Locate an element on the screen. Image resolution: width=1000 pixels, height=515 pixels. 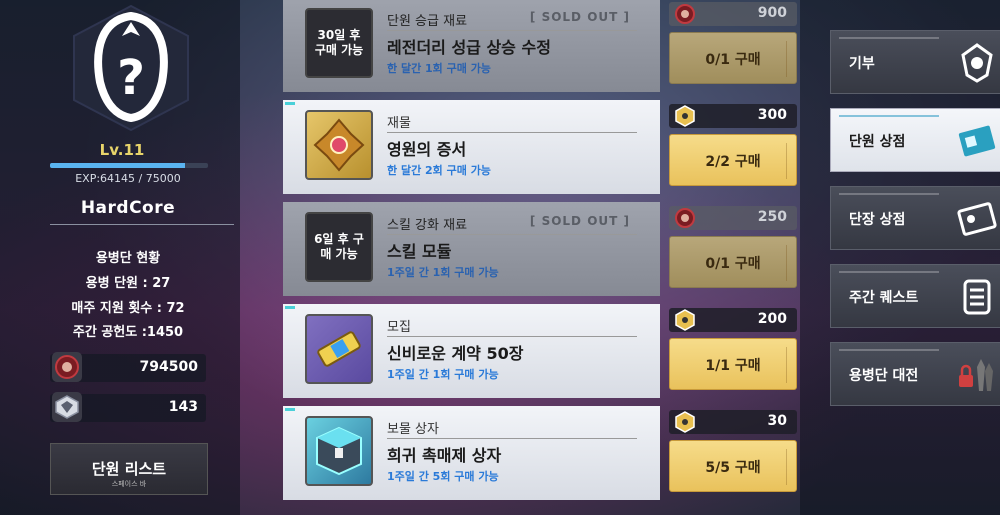
stat-weekly-support: 매주 지원 횟수 : 72 is located at coordinates (128, 308).